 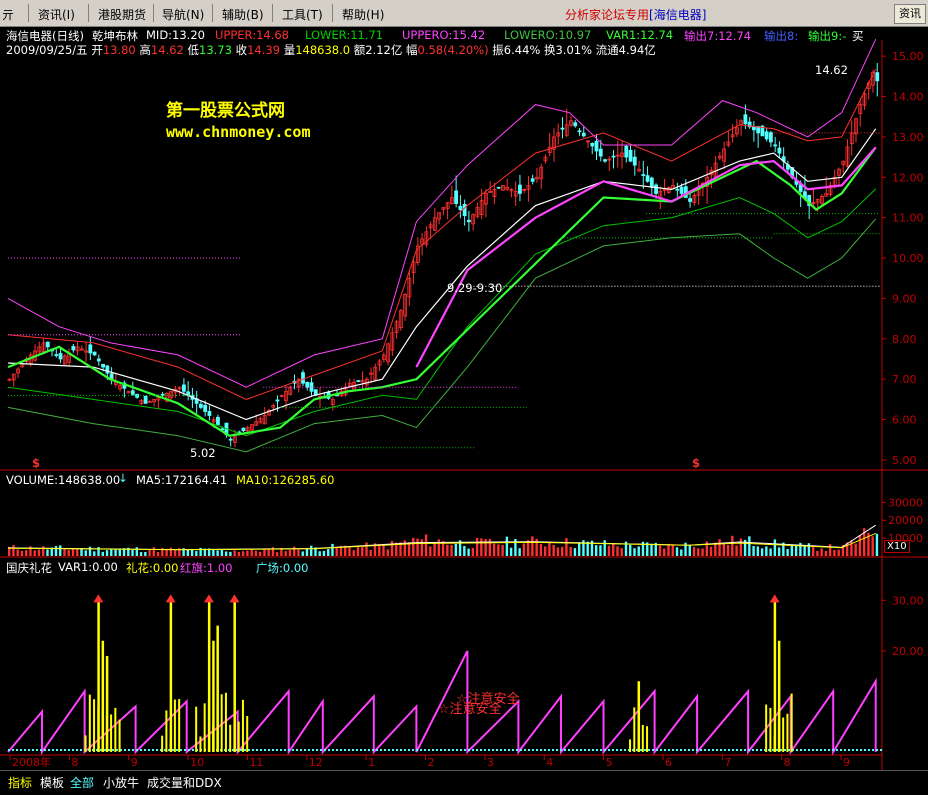 What do you see at coordinates (31, 762) in the screenshot?
I see `time-tick-label: 2008年` at bounding box center [31, 762].